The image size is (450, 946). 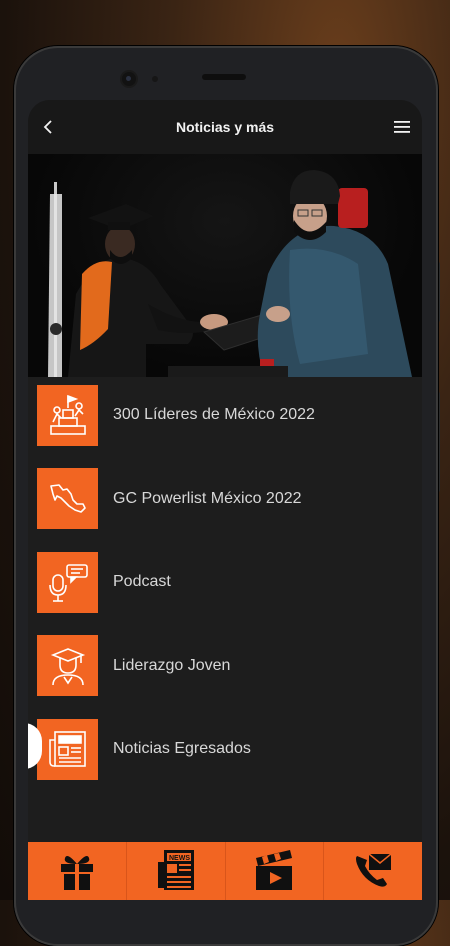 What do you see at coordinates (225, 582) in the screenshot?
I see `menu-item-podcast: Podcast` at bounding box center [225, 582].